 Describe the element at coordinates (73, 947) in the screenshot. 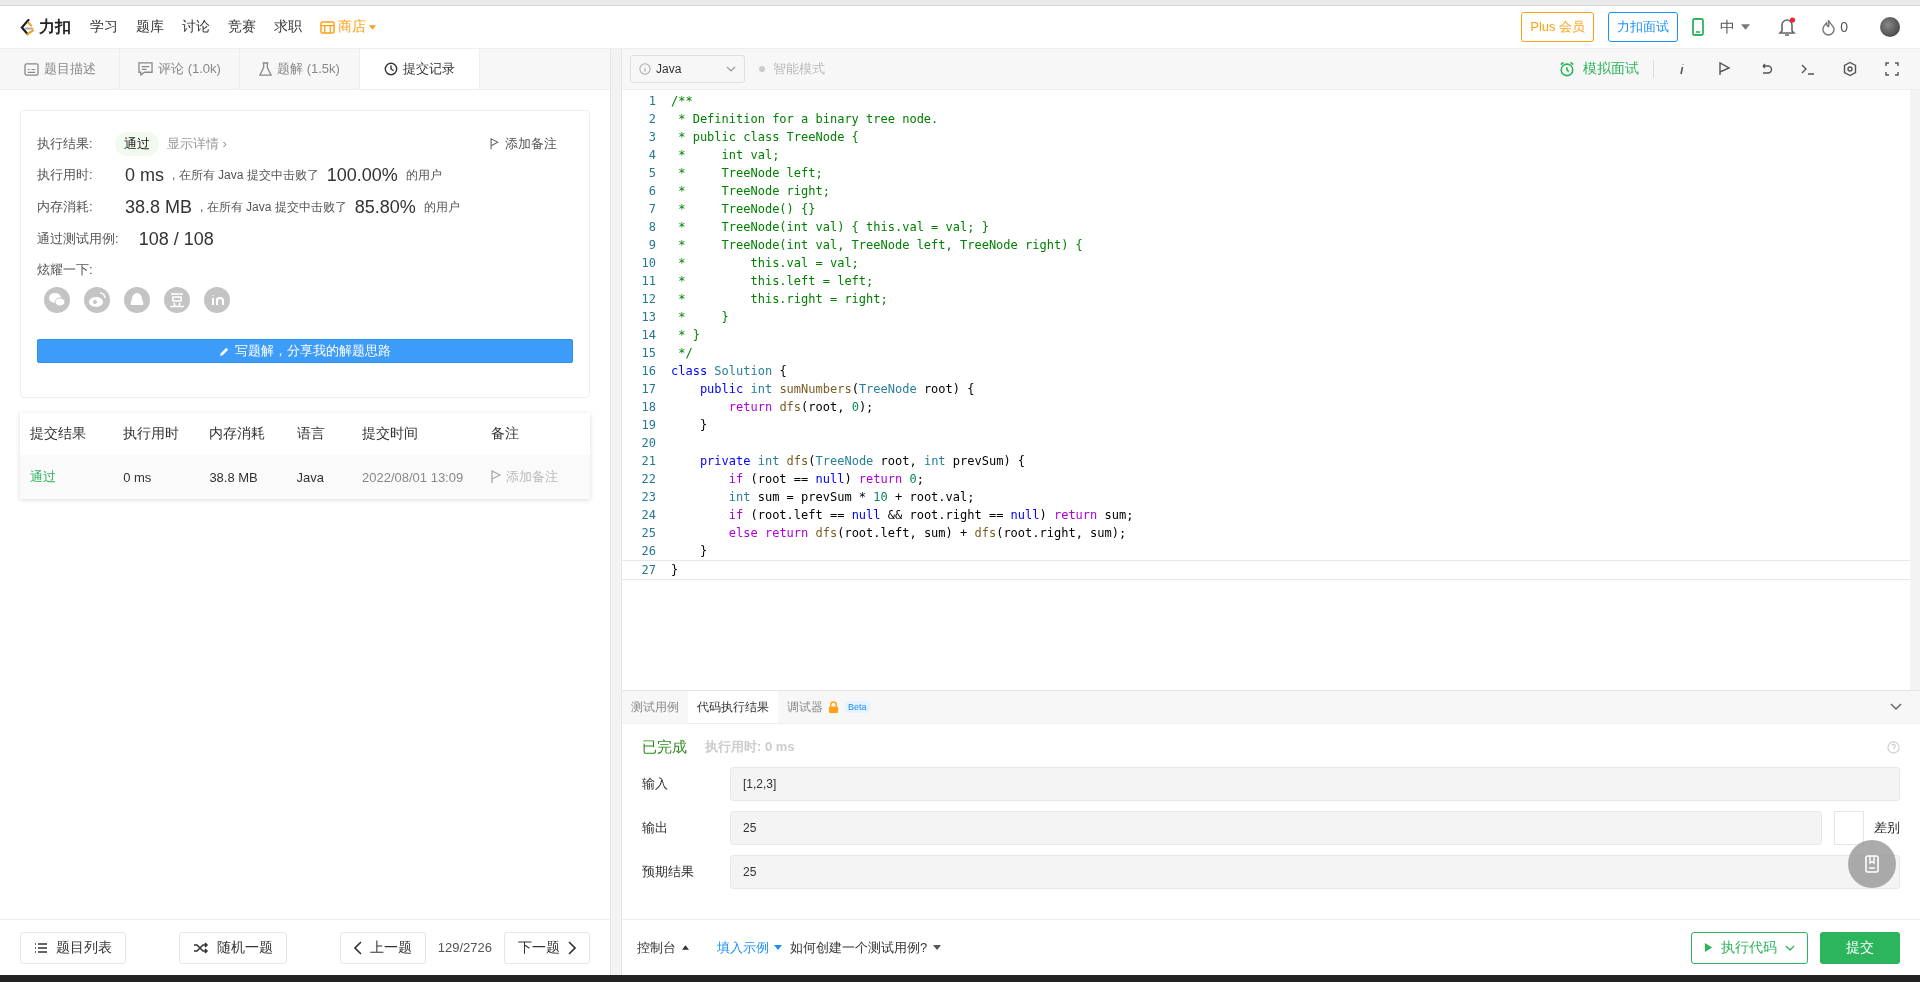

I see `problem-list-button: 题目列表` at that location.